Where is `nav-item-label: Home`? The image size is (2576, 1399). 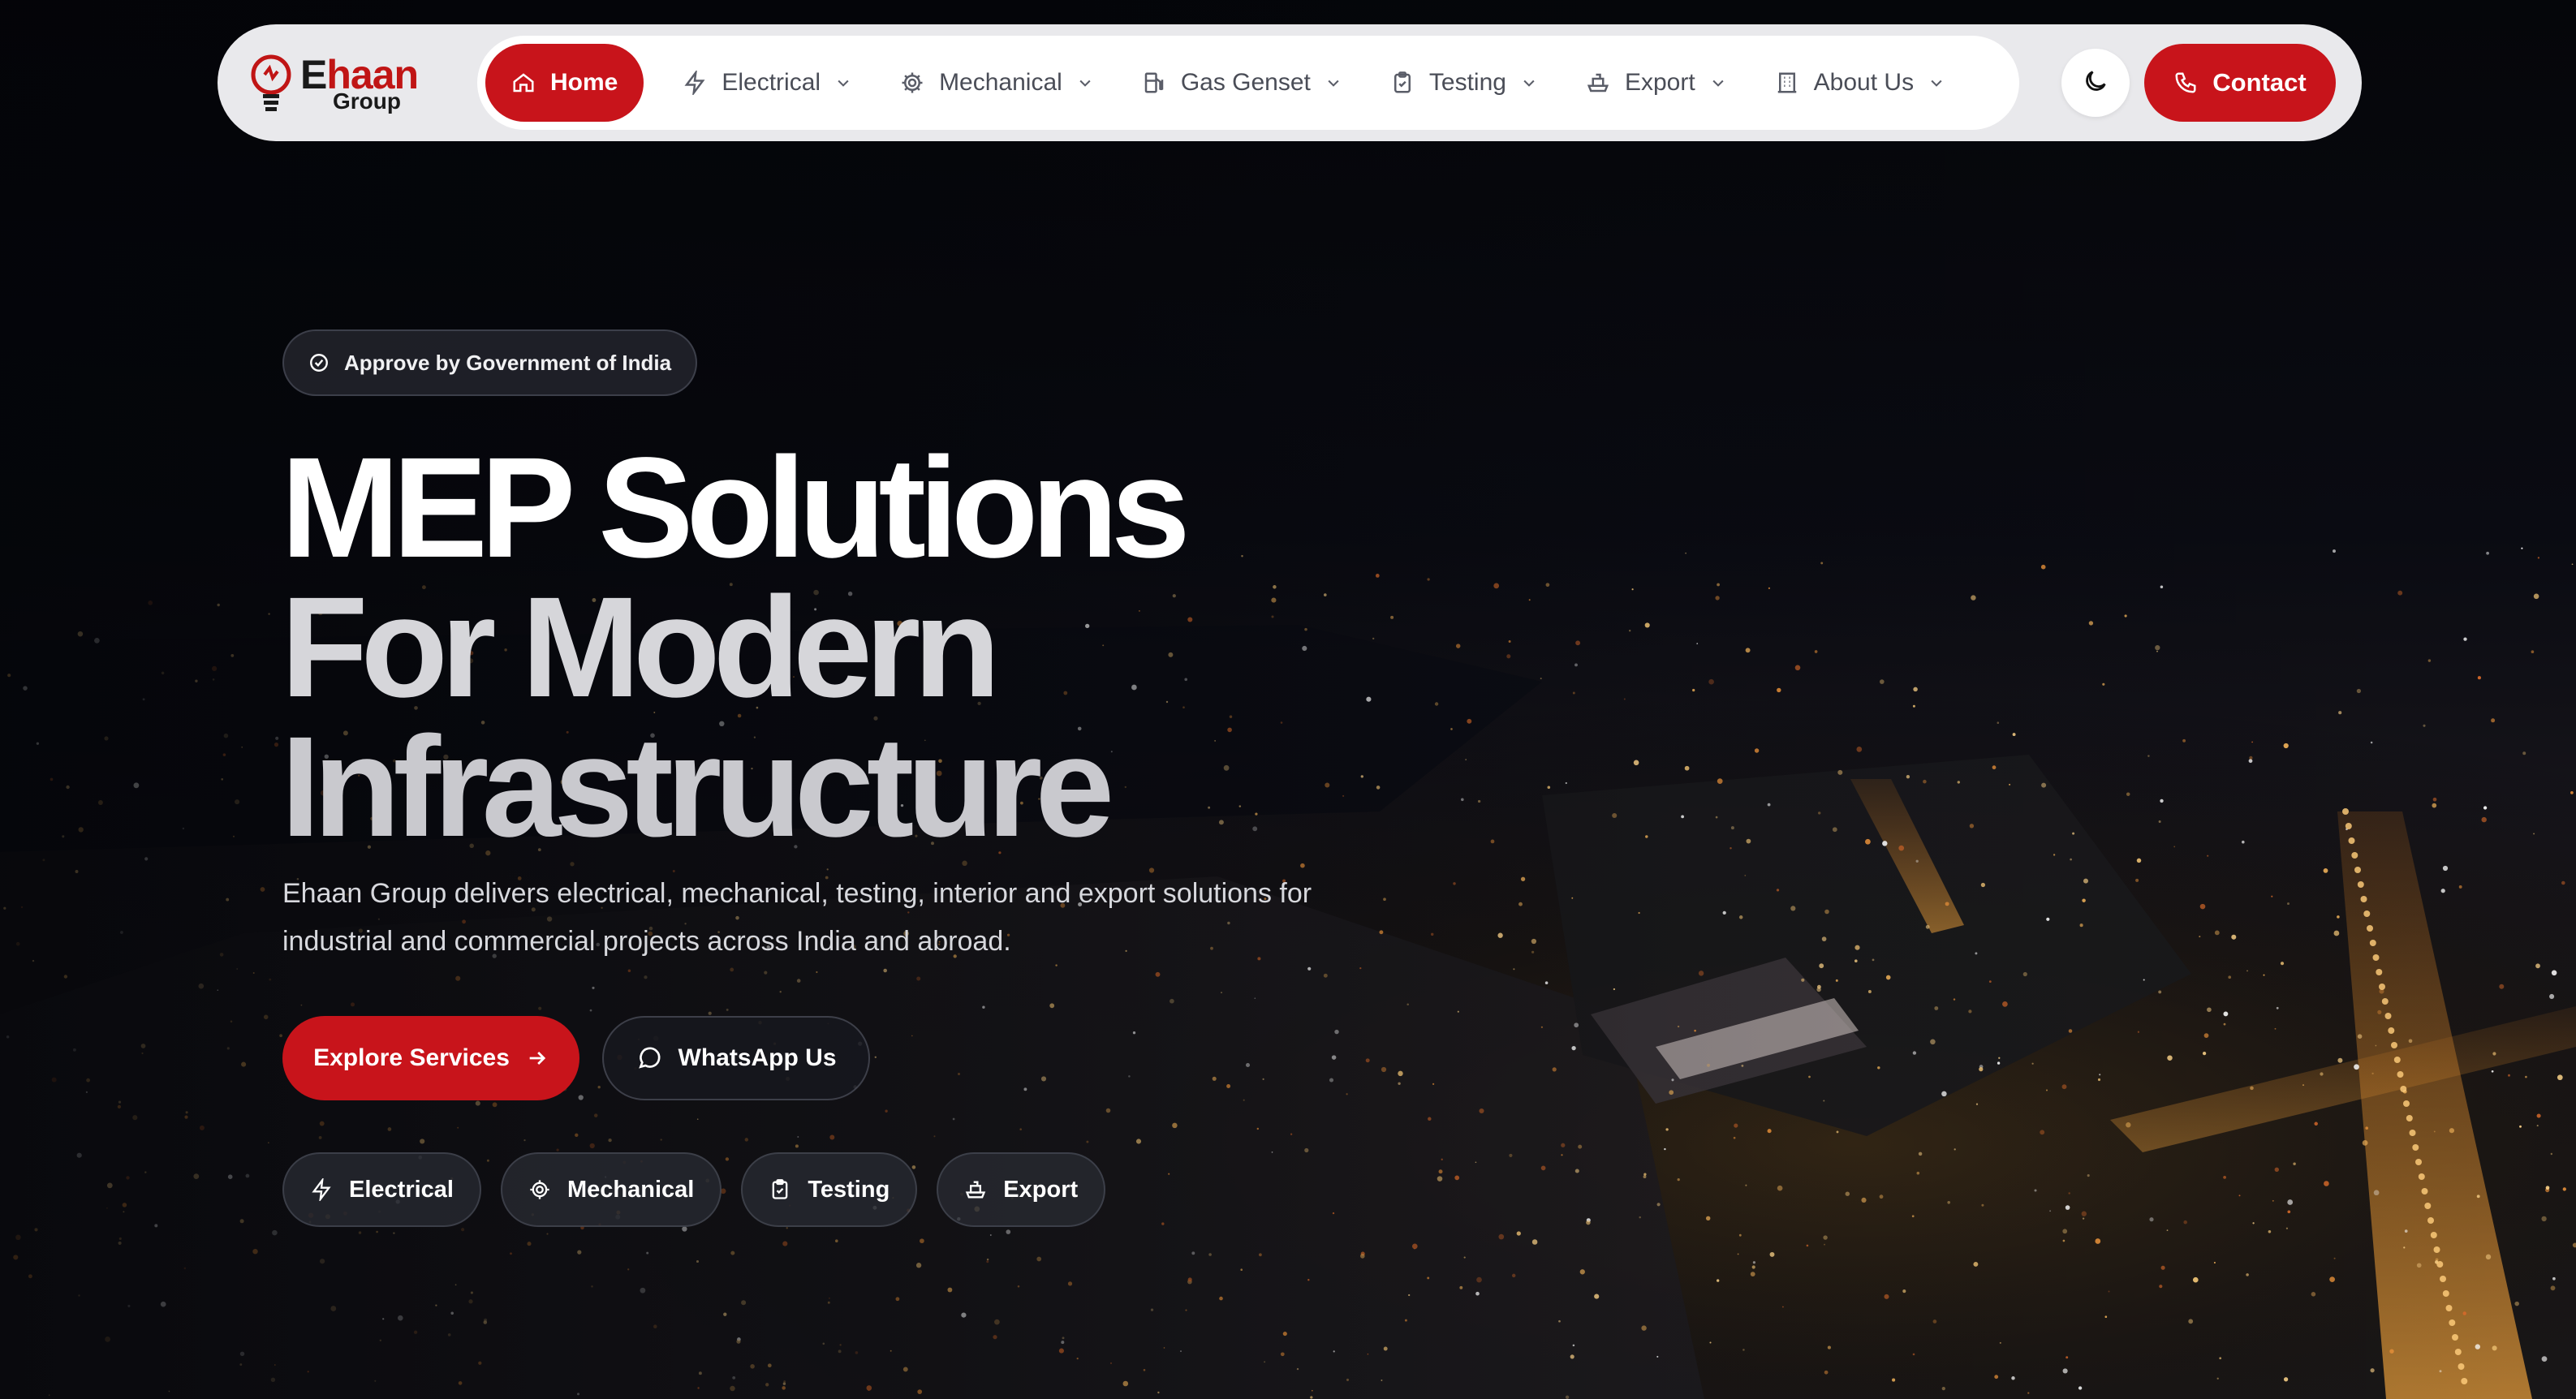 nav-item-label: Home is located at coordinates (584, 83).